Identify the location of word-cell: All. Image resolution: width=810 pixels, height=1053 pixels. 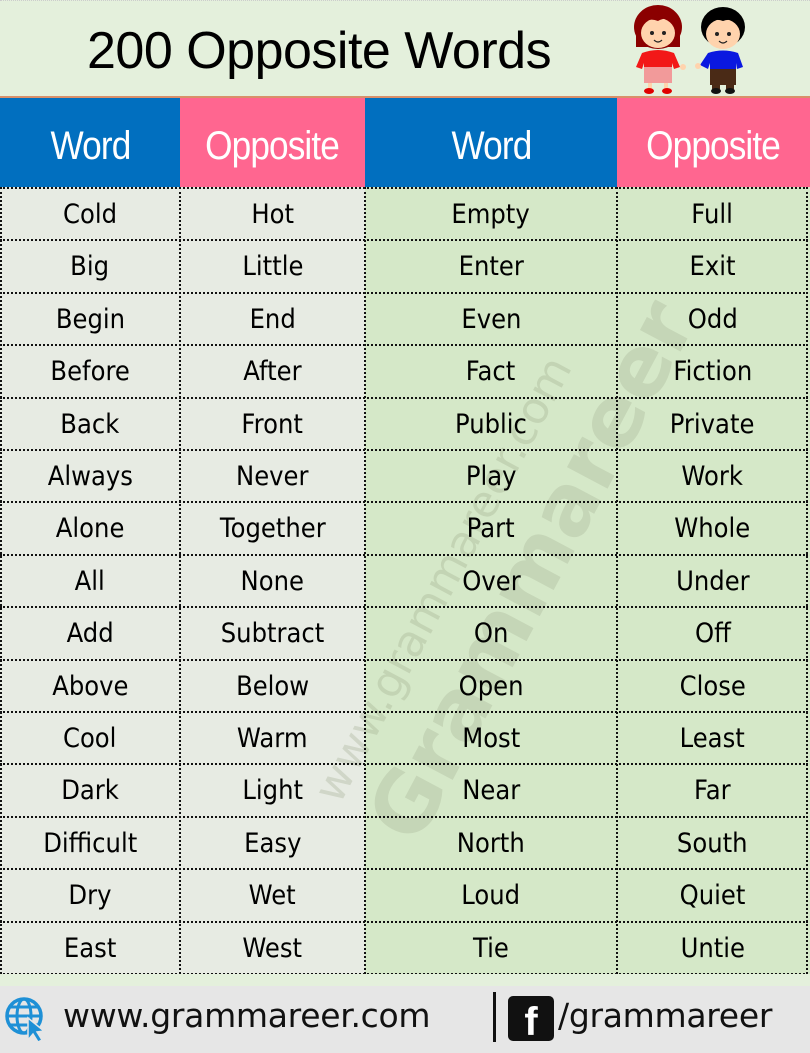
(90, 581).